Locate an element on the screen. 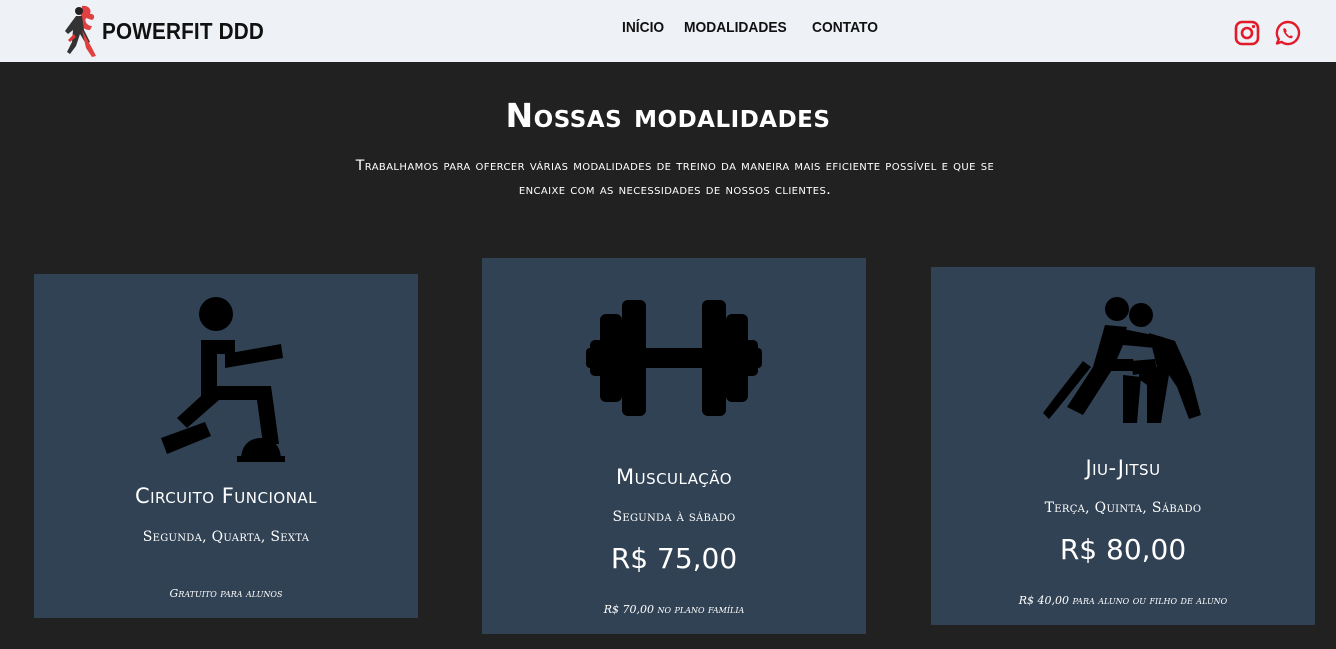 Image resolution: width=1336 pixels, height=649 pixels. section-title: Nossas modalidades is located at coordinates (668, 115).